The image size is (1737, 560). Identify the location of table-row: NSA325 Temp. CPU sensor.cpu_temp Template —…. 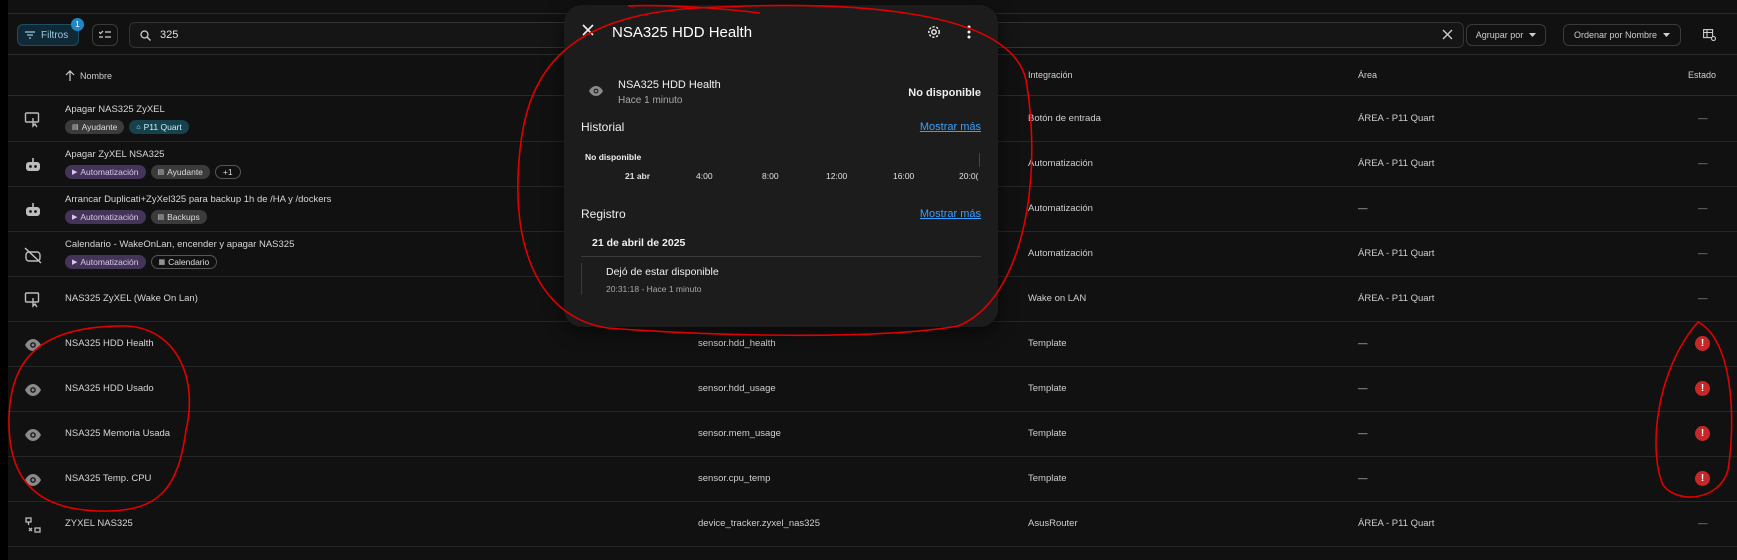
(872, 479).